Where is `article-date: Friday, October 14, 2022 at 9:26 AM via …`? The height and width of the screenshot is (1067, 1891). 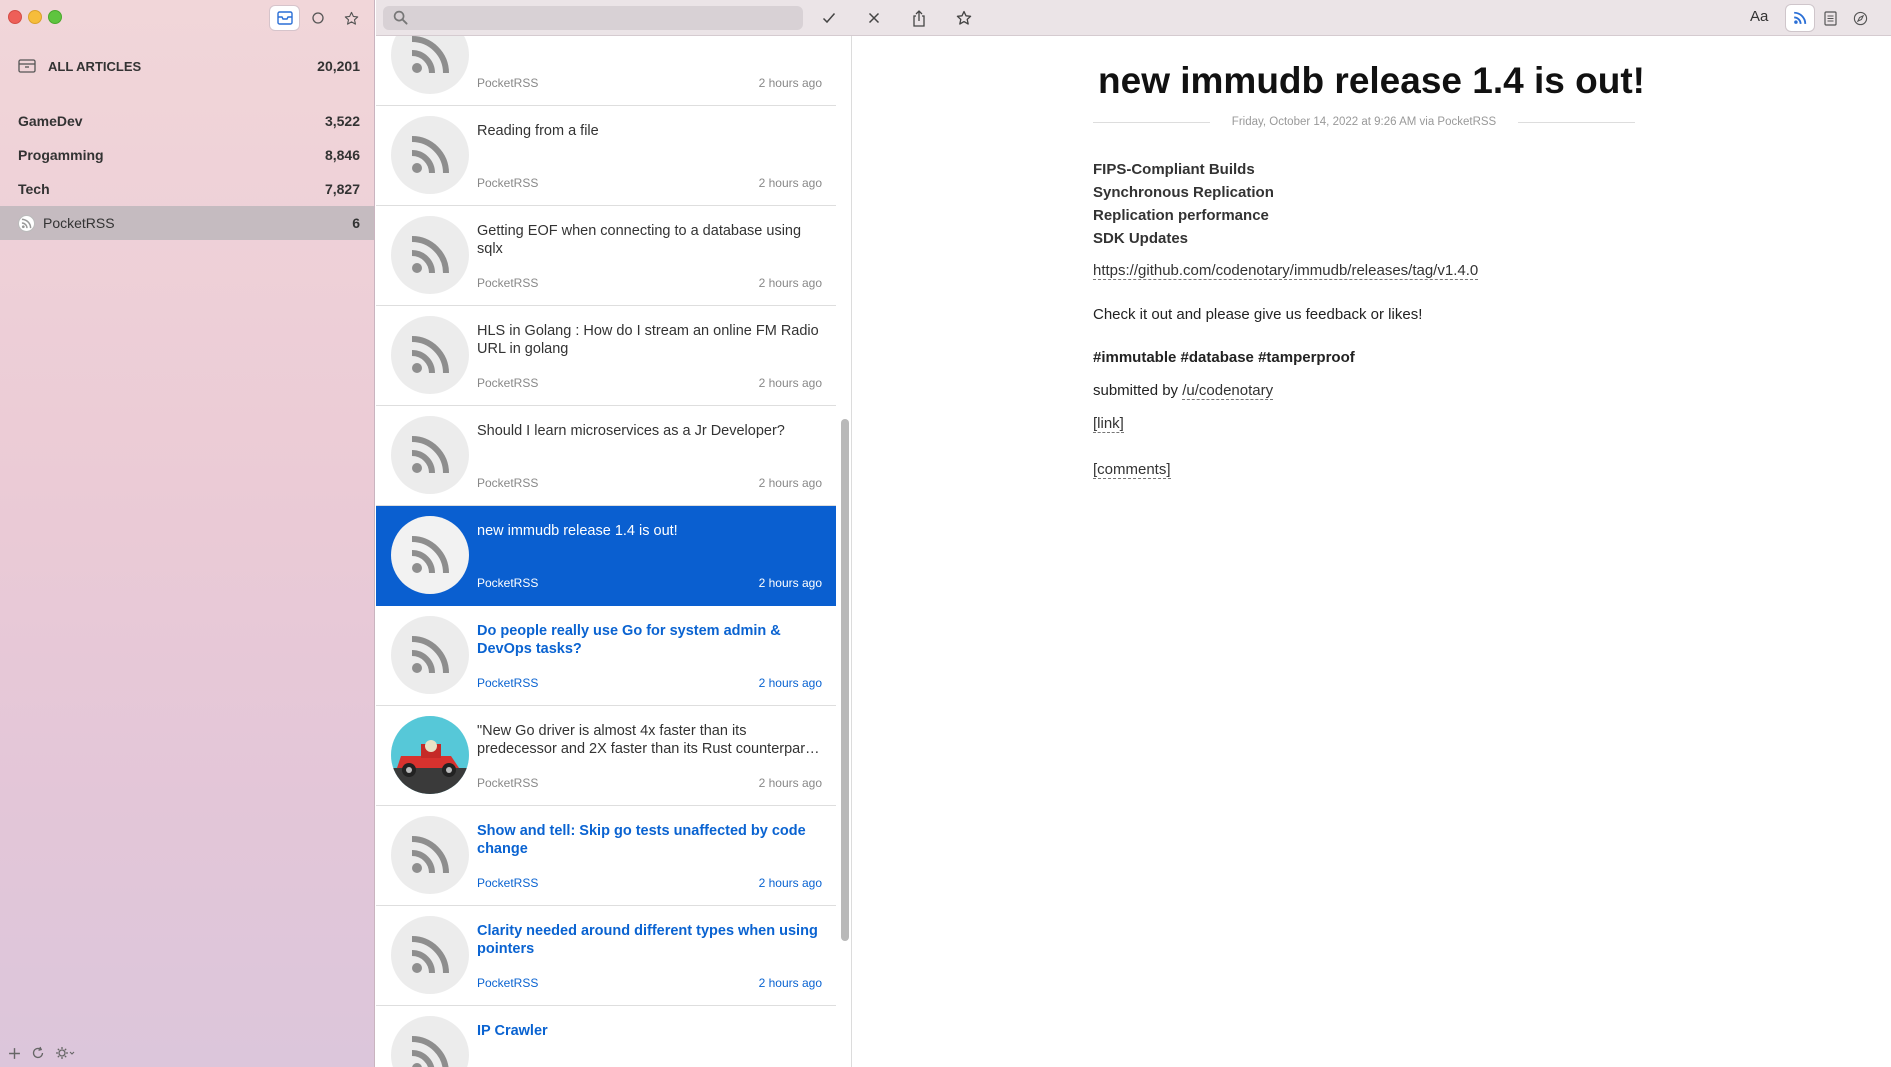
article-date: Friday, October 14, 2022 at 9:26 AM via … is located at coordinates (1364, 122).